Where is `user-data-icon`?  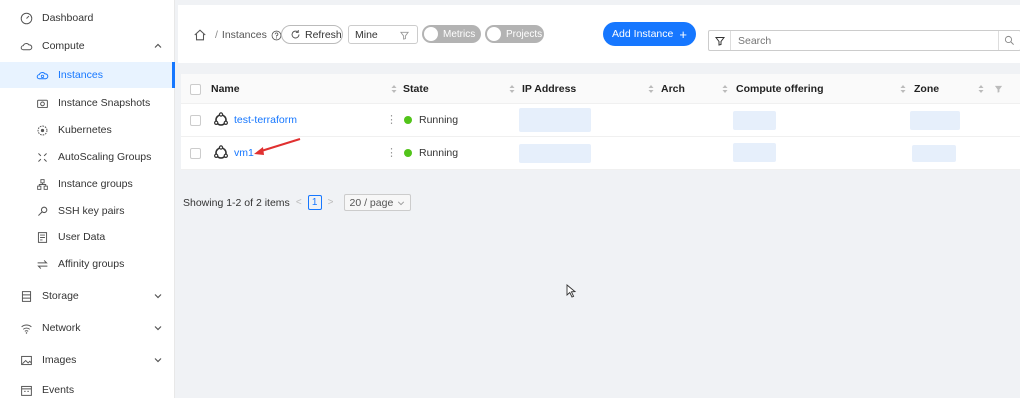
user-data-icon is located at coordinates (42, 237).